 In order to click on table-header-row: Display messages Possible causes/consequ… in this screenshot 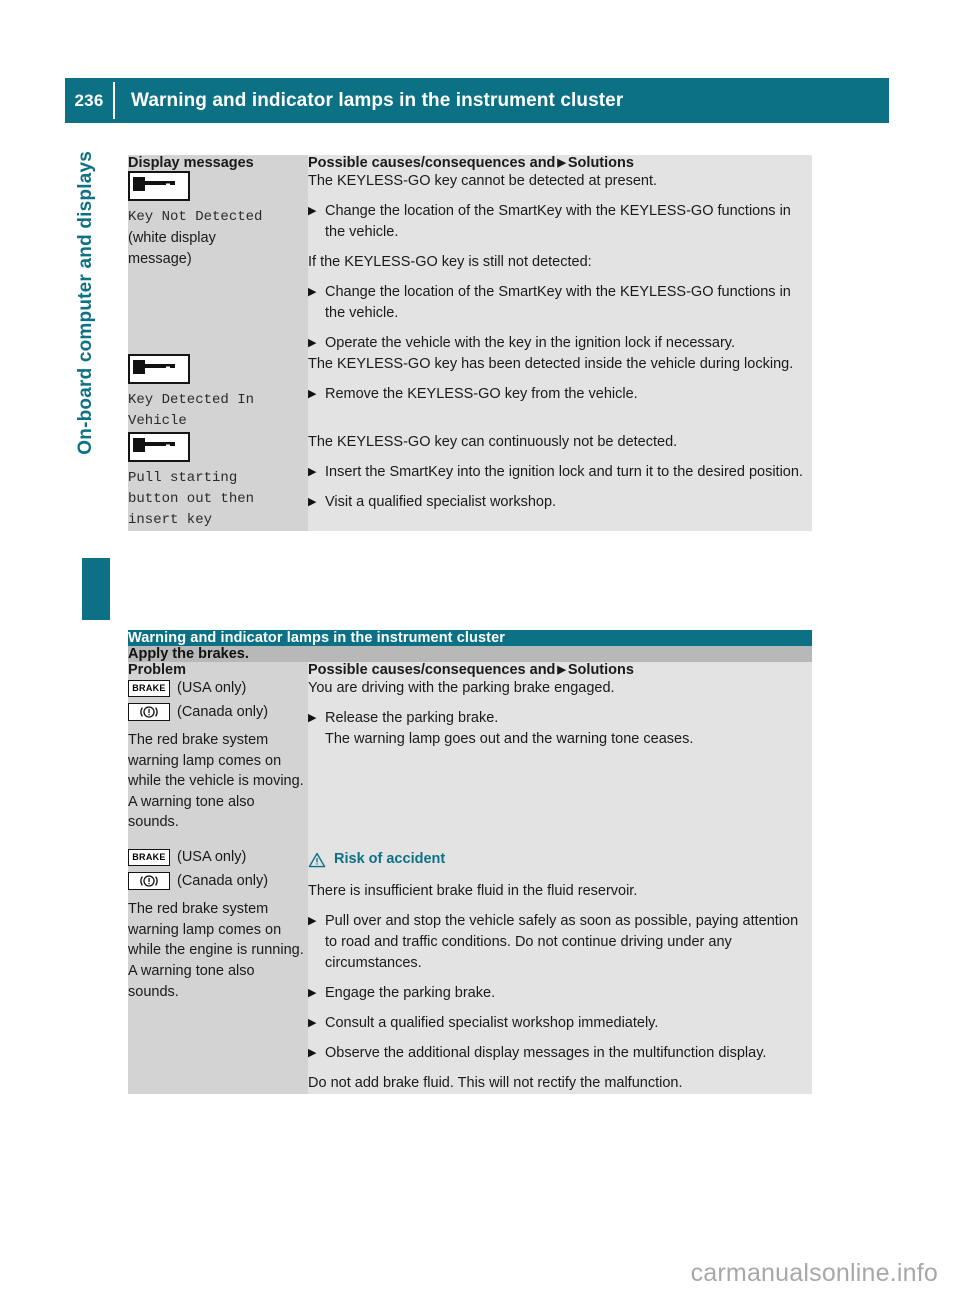, I will do `click(470, 163)`.